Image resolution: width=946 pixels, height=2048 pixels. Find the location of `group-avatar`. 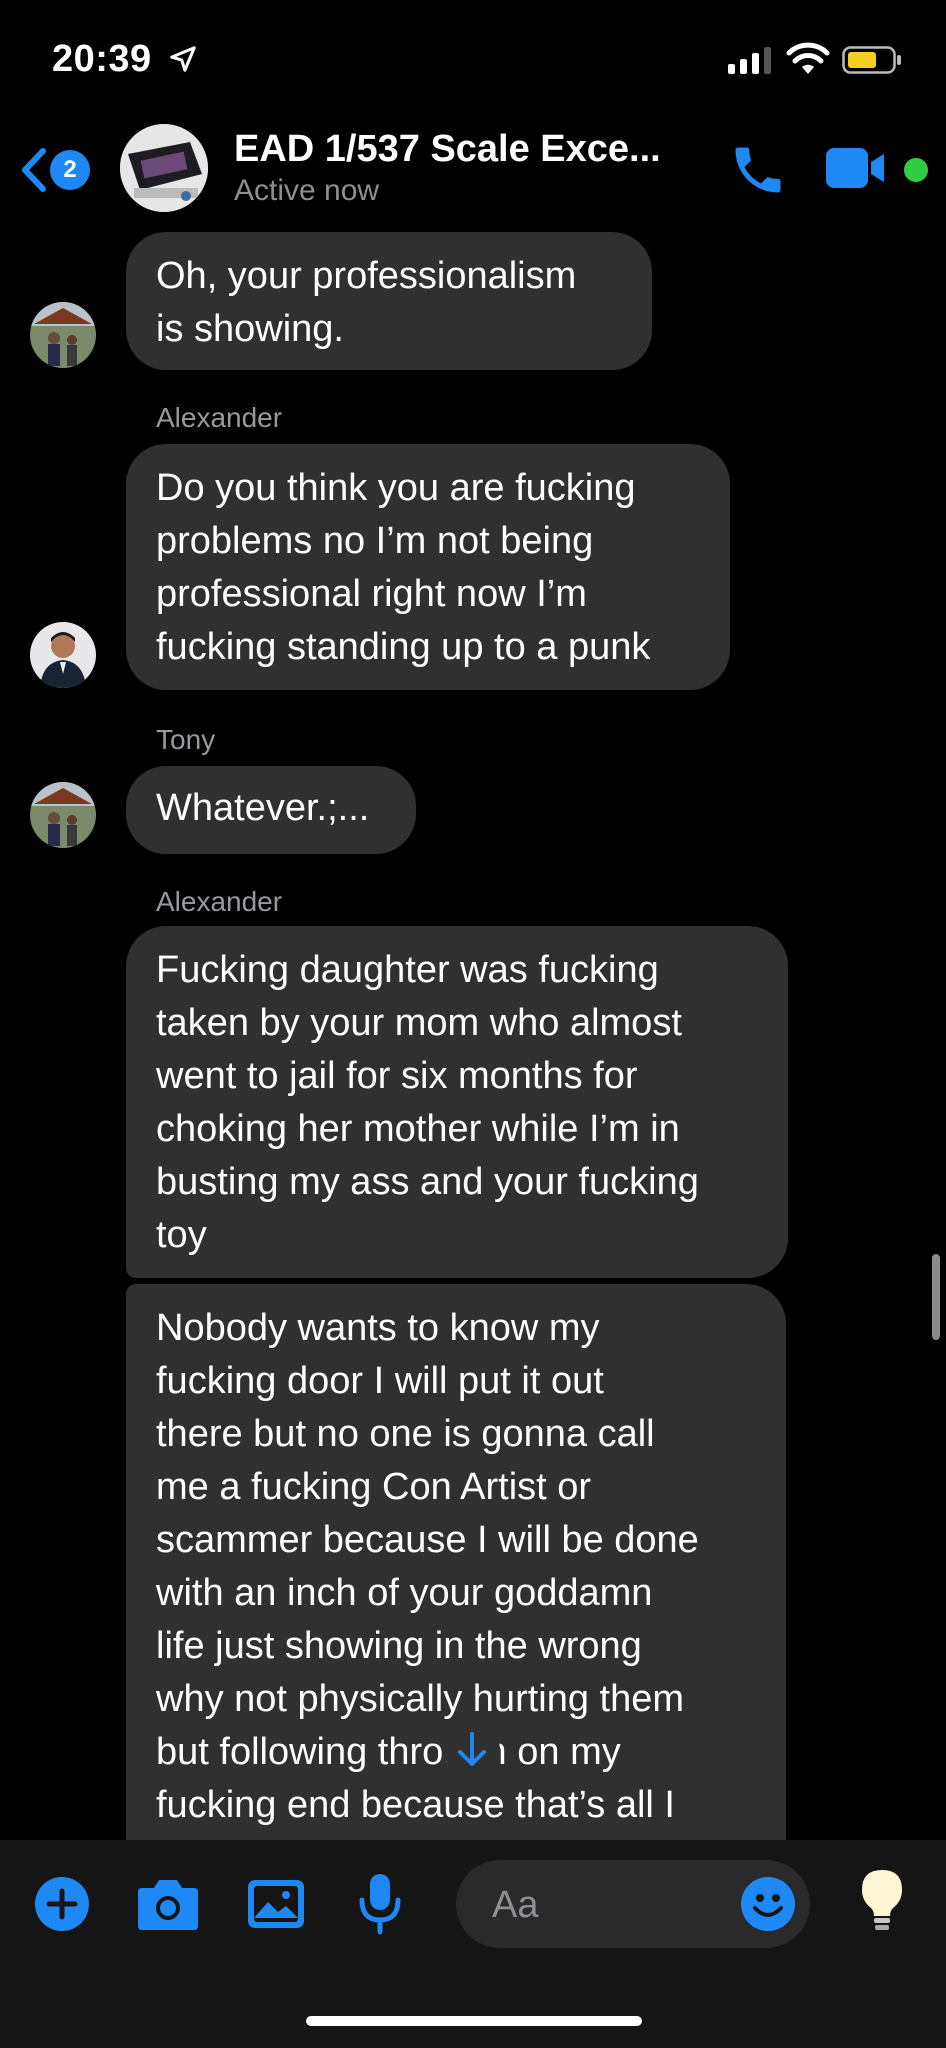

group-avatar is located at coordinates (164, 168).